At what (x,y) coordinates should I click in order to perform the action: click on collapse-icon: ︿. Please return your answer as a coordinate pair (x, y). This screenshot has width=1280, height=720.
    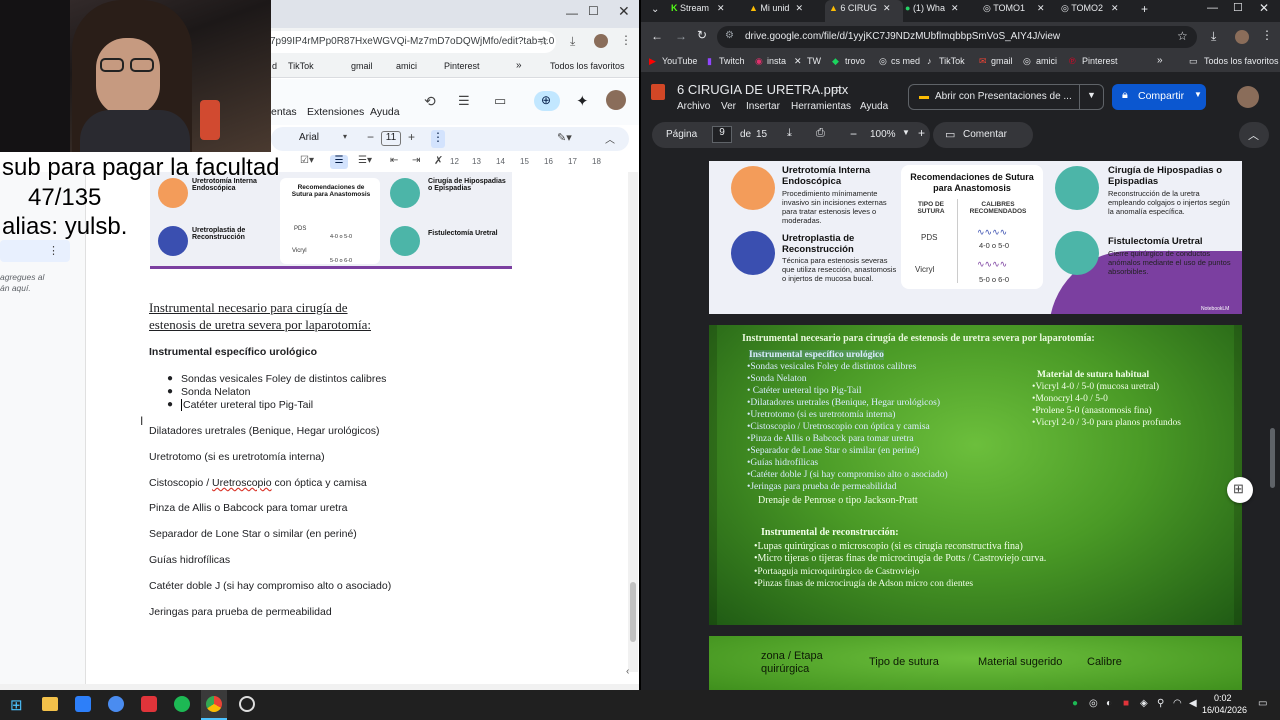
    Looking at the image, I should click on (610, 138).